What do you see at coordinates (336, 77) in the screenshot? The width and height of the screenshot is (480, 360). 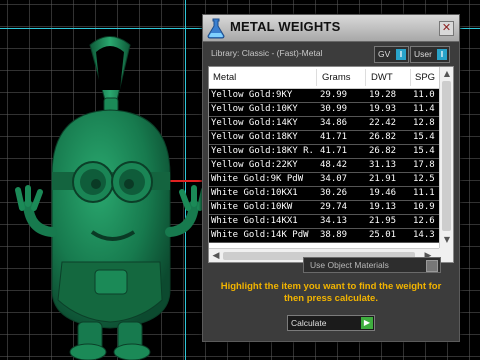 I see `column-header-grams: Grams` at bounding box center [336, 77].